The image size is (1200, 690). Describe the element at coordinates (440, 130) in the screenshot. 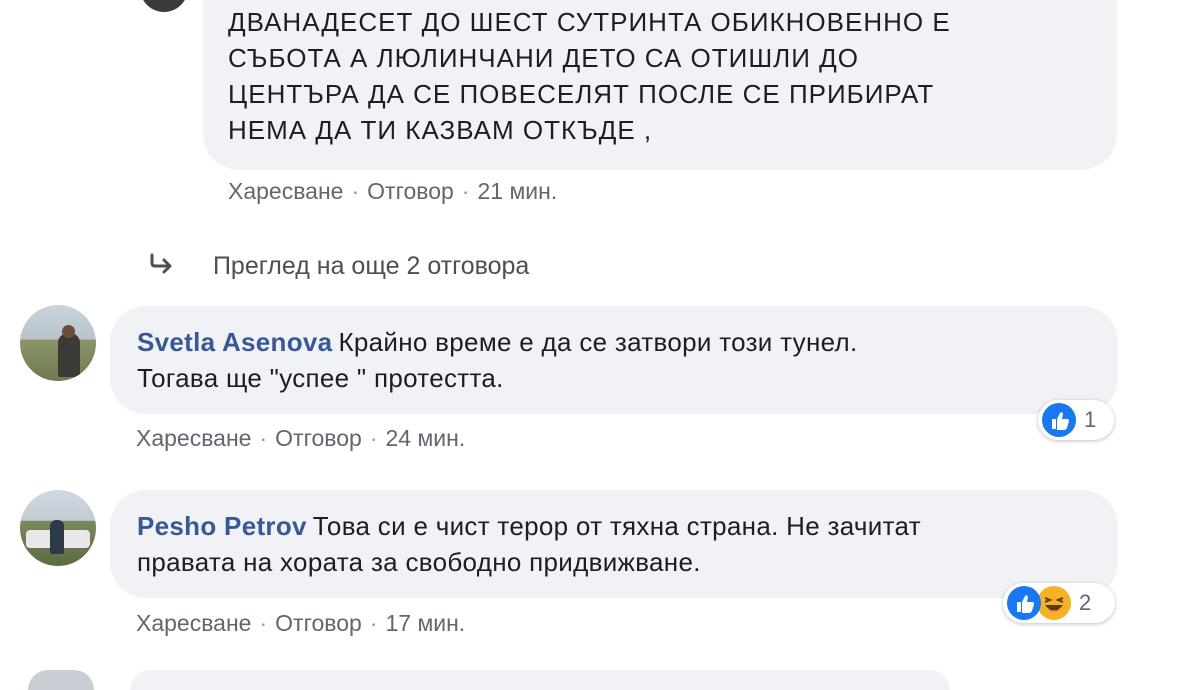

I see `comment-text-line: НЕМА ДА ТИ КАЗВАМ ОТКЪДЕ ,` at that location.